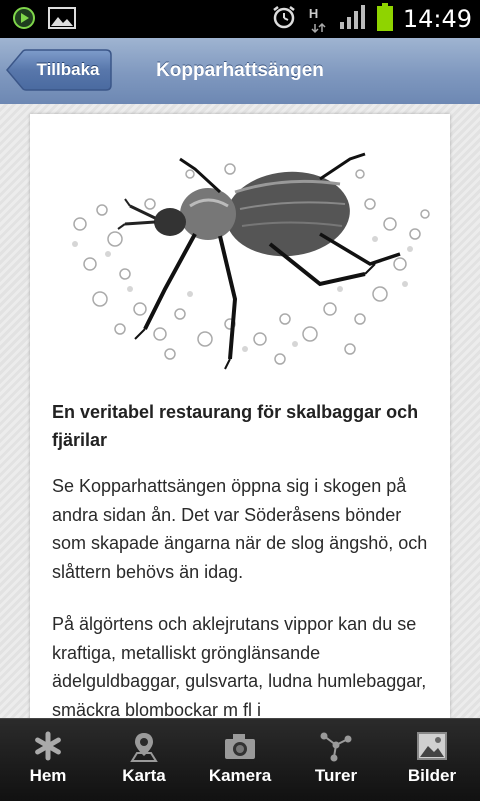 This screenshot has width=480, height=801. I want to click on back-button-label: Tillbaka, so click(68, 69).